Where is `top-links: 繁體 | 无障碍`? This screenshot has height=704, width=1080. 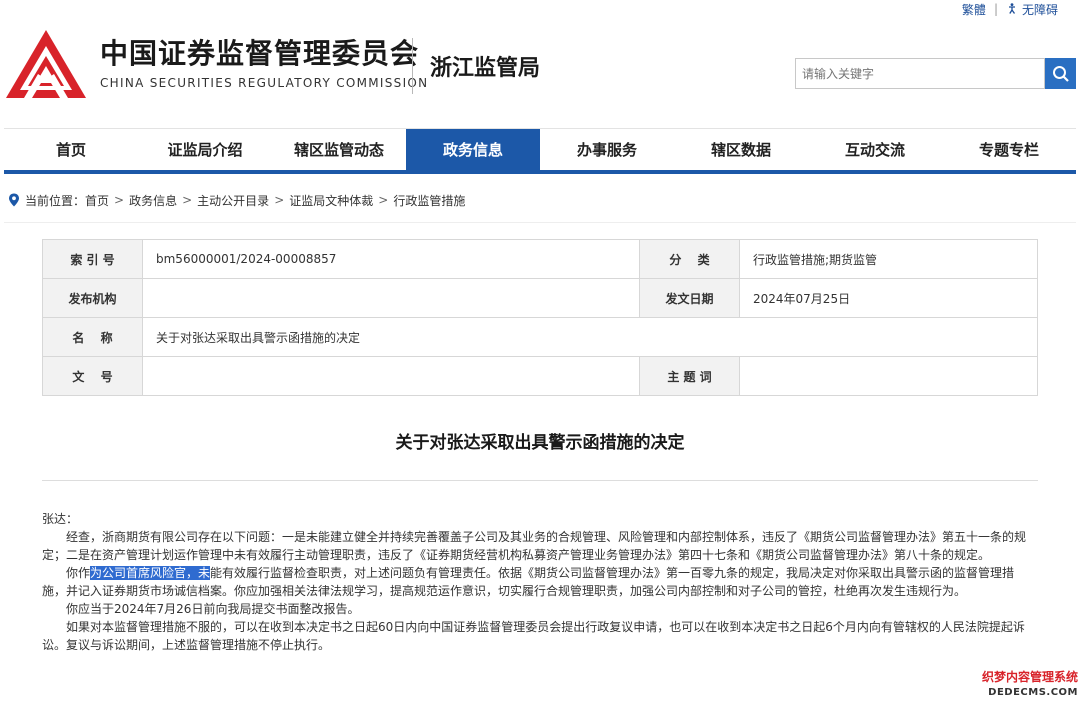
top-links: 繁體 | 无障碍 is located at coordinates (1010, 9).